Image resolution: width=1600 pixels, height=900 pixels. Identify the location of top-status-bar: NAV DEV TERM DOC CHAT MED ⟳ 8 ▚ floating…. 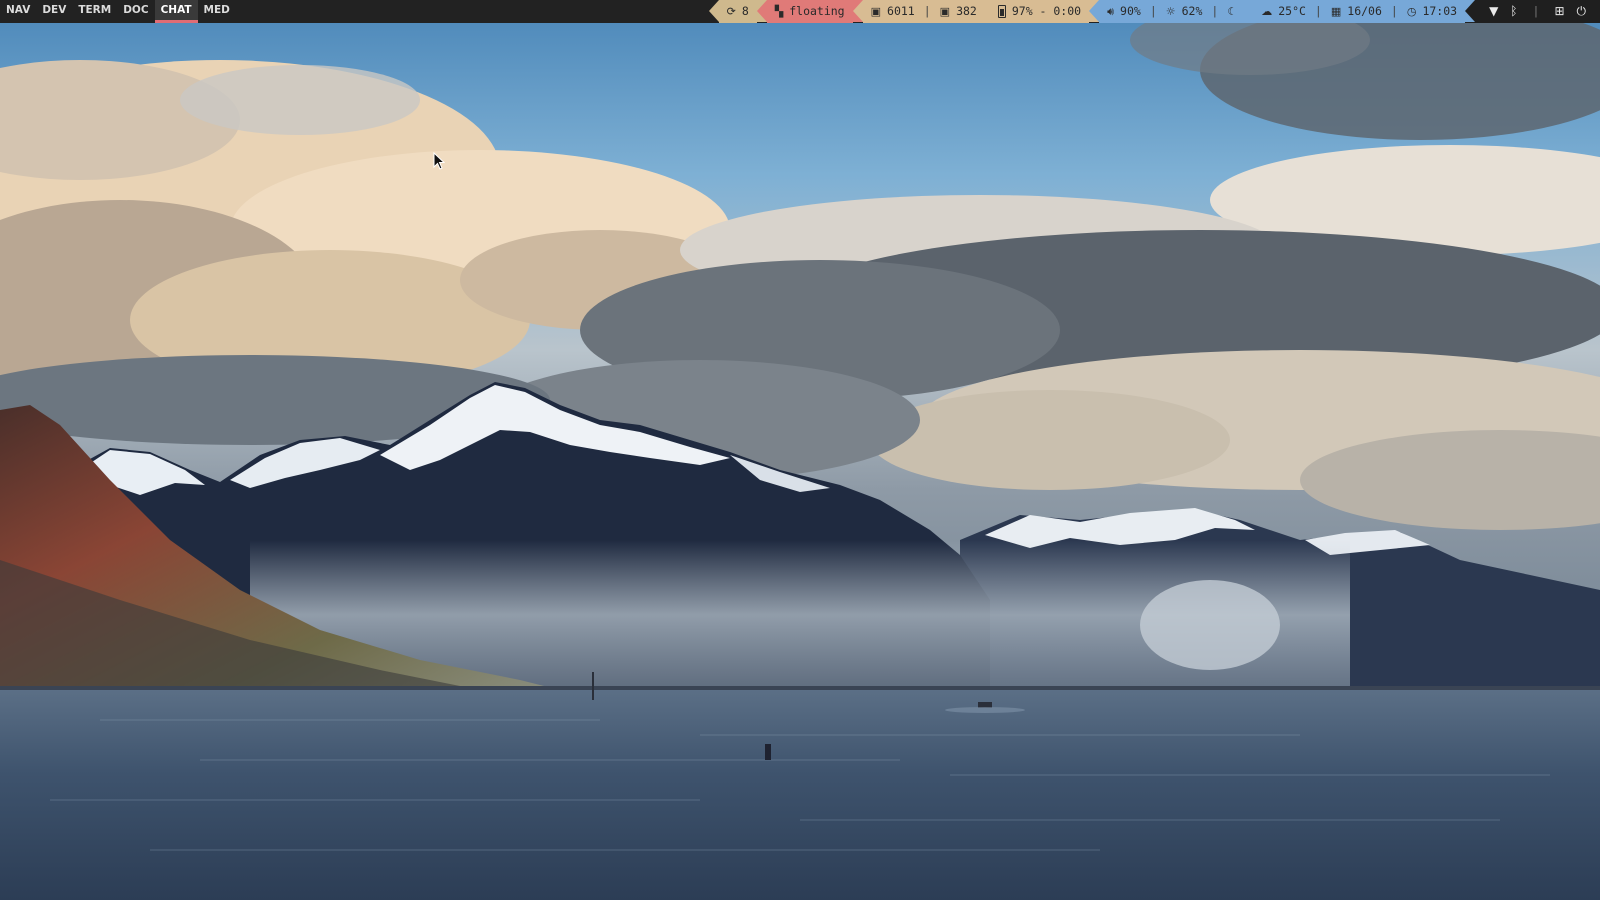
(800, 11).